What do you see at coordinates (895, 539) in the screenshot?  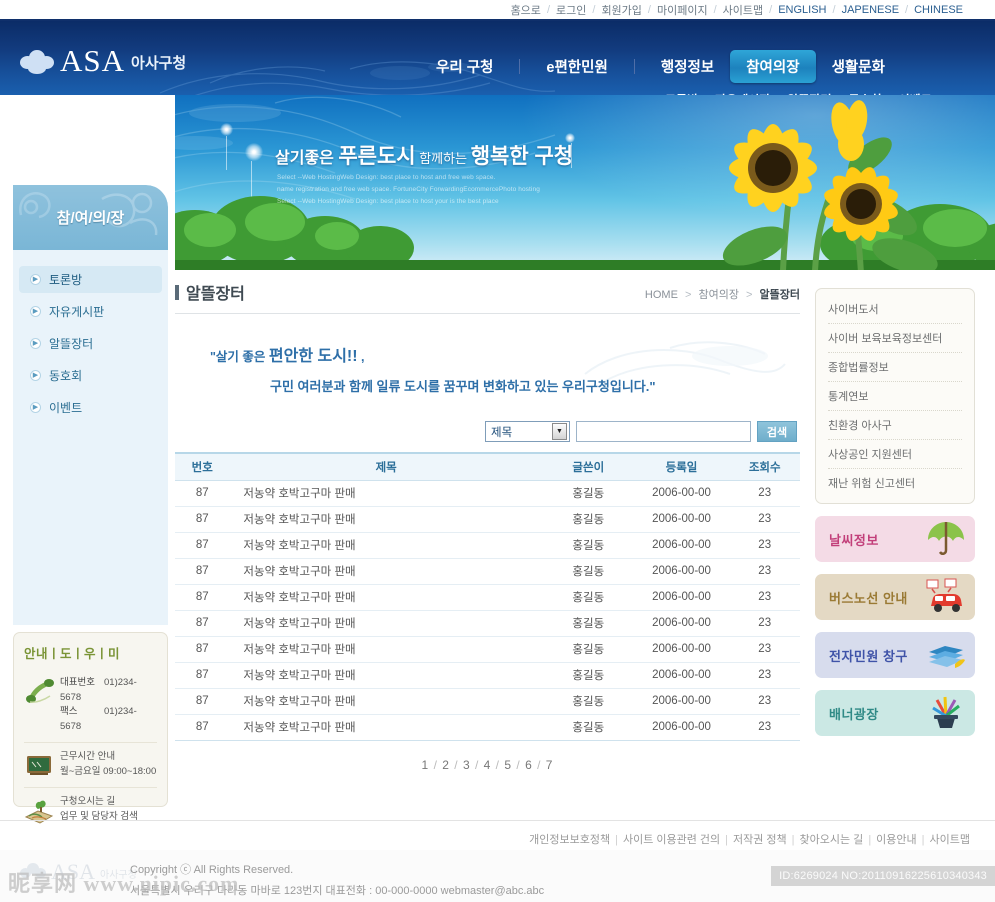 I see `banner-weather: 날씨정보` at bounding box center [895, 539].